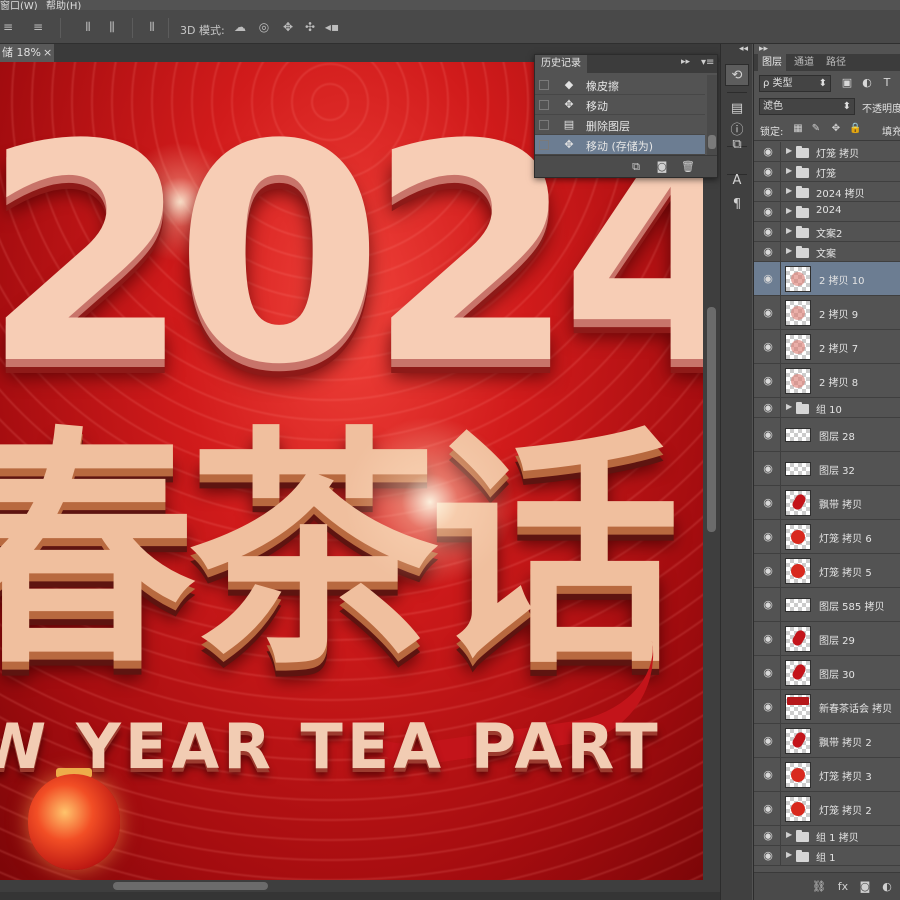 Image resolution: width=900 pixels, height=900 pixels. I want to click on layer-group-row: ◉ ▶ 2024 拷贝, so click(827, 192).